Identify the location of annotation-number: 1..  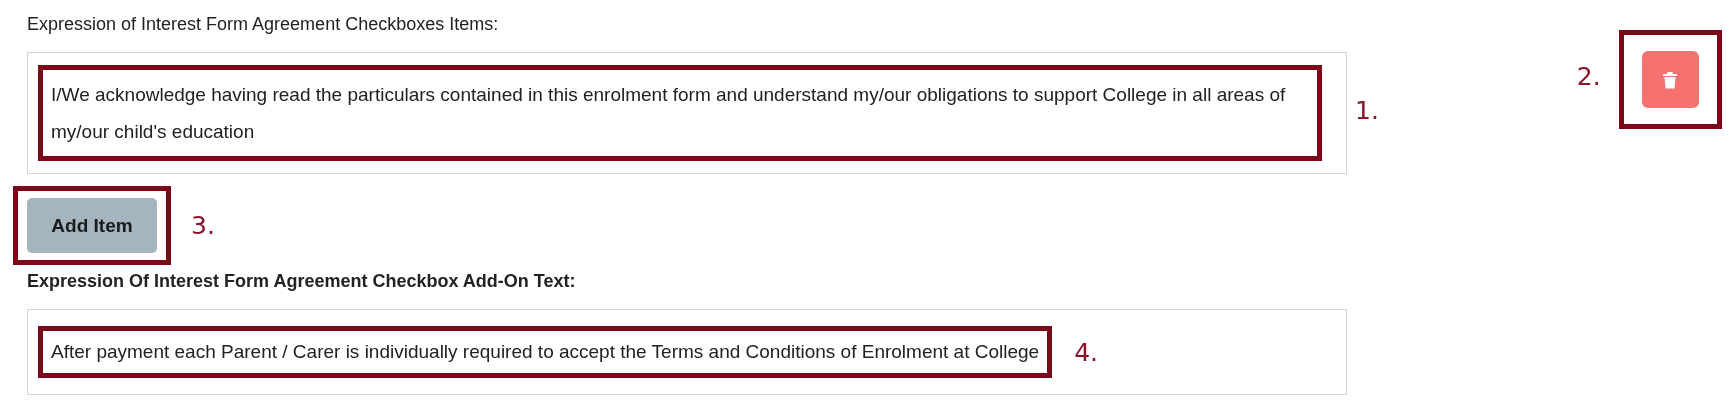
(1367, 110).